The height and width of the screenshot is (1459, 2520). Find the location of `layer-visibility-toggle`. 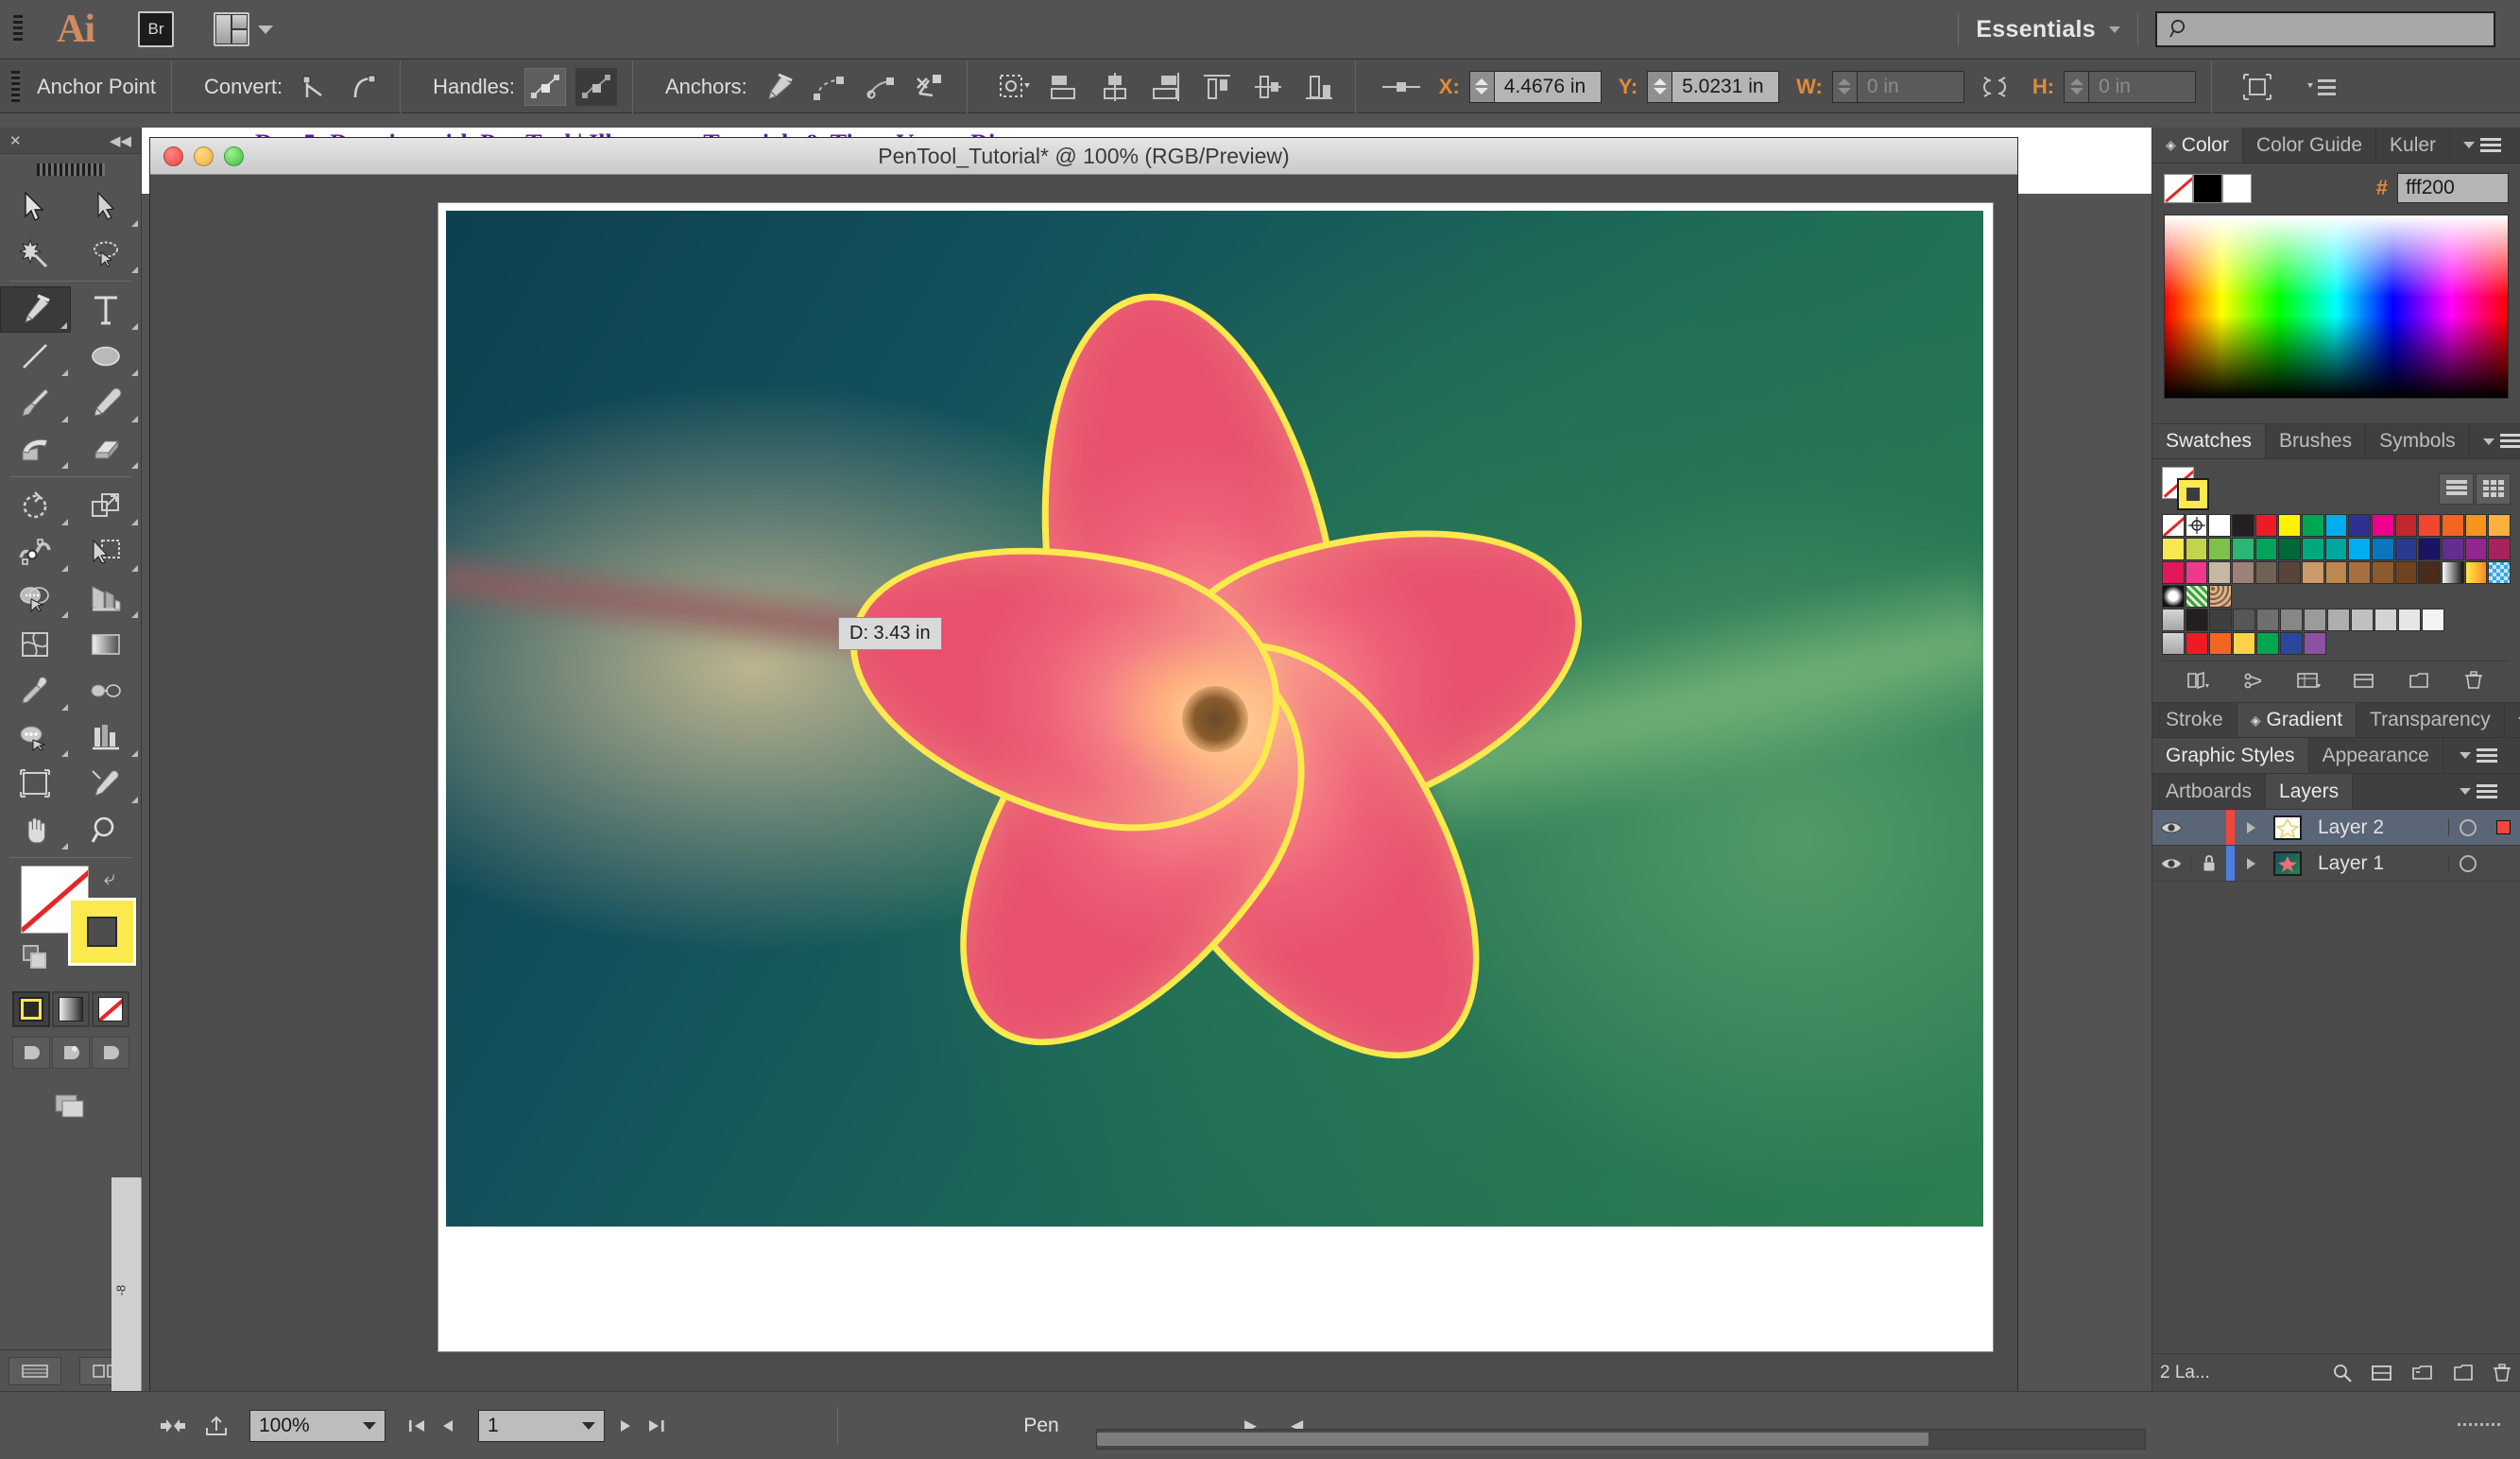

layer-visibility-toggle is located at coordinates (2171, 863).